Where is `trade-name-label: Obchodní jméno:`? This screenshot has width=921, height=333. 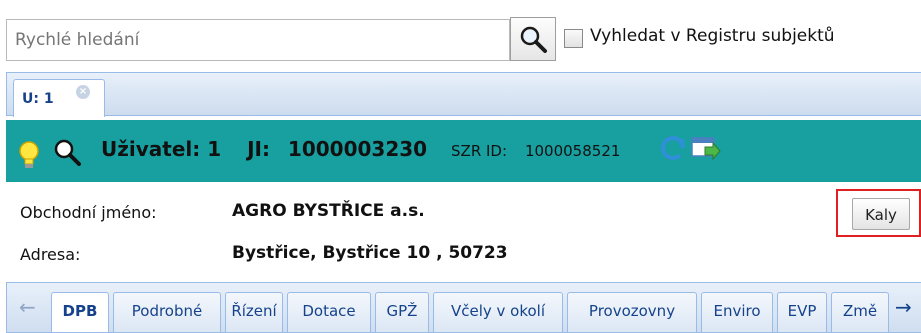
trade-name-label: Obchodní jméno: is located at coordinates (88, 212).